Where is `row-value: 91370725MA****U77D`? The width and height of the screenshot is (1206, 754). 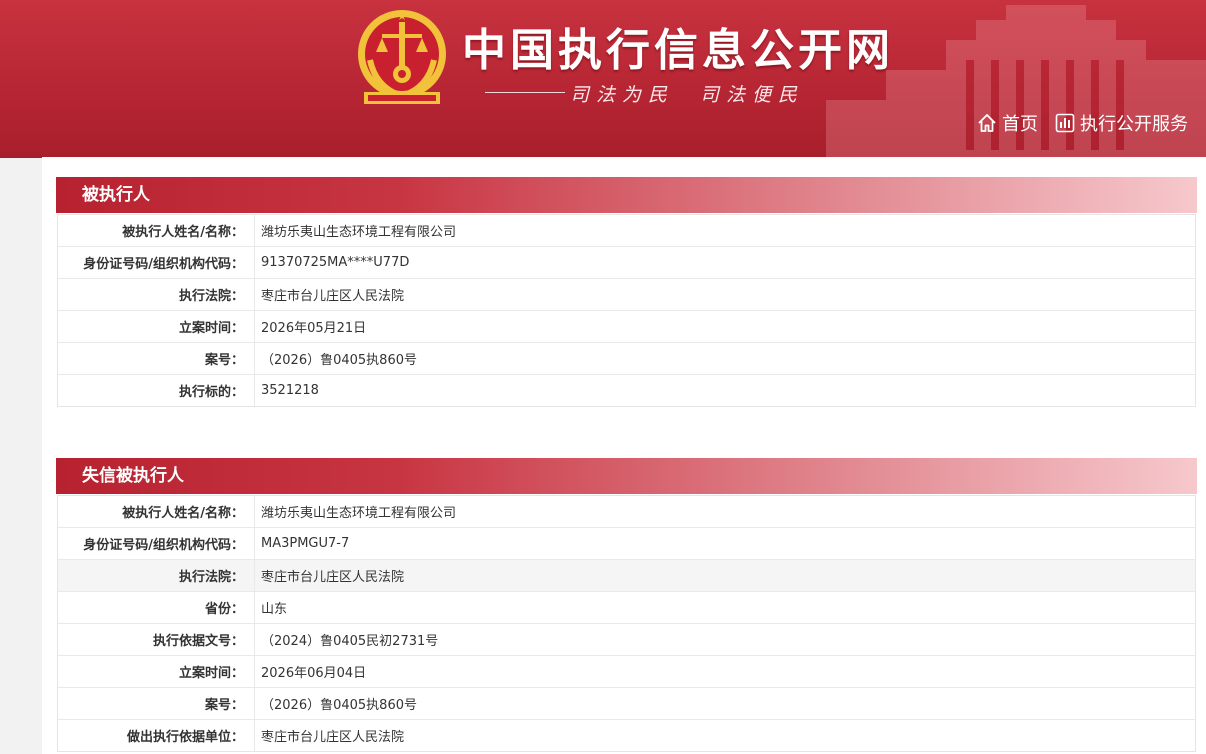
row-value: 91370725MA****U77D is located at coordinates (725, 263).